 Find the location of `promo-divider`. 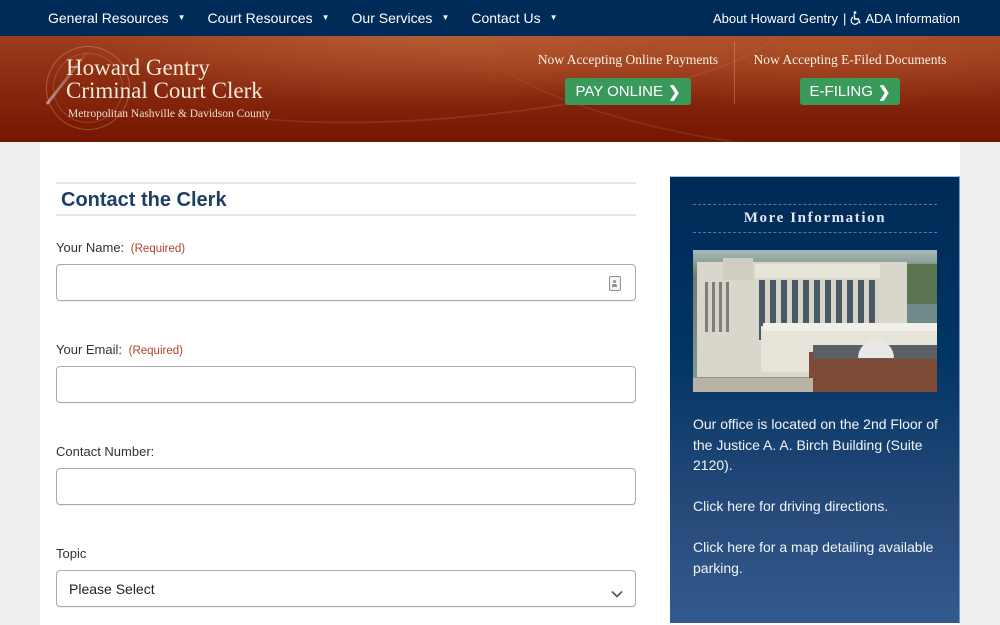

promo-divider is located at coordinates (734, 73).